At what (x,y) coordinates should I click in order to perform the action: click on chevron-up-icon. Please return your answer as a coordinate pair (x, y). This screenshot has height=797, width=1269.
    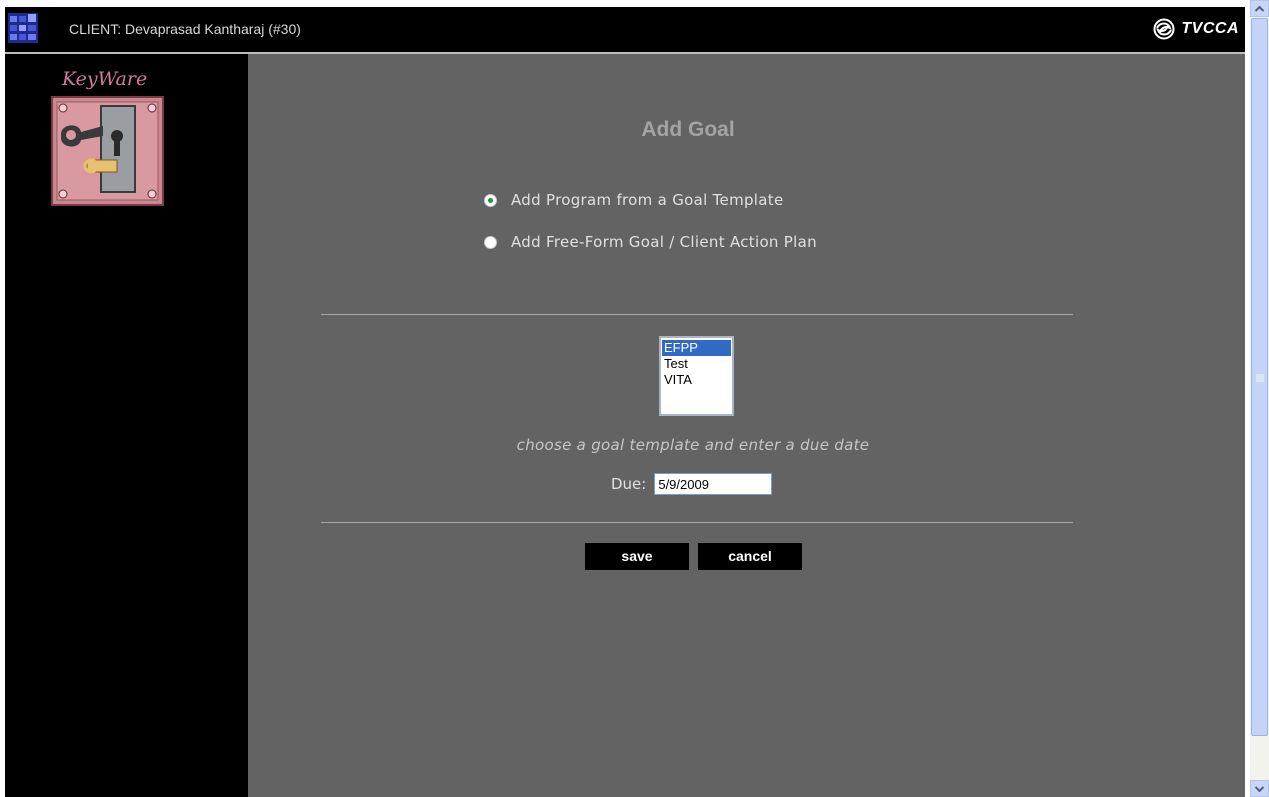
    Looking at the image, I should click on (1259, 8).